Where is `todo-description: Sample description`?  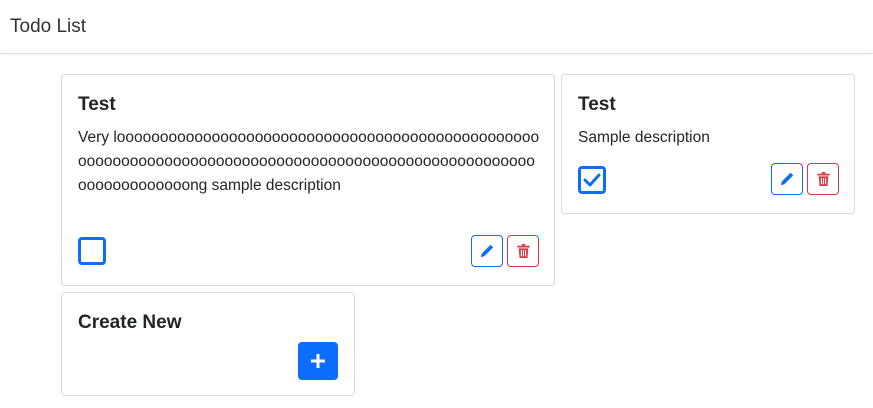
todo-description: Sample description is located at coordinates (644, 137).